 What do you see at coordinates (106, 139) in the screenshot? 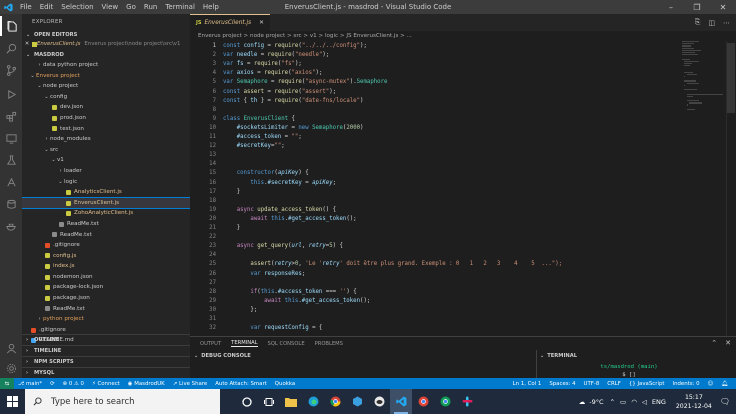
I see `tree-folder: › node_modules` at bounding box center [106, 139].